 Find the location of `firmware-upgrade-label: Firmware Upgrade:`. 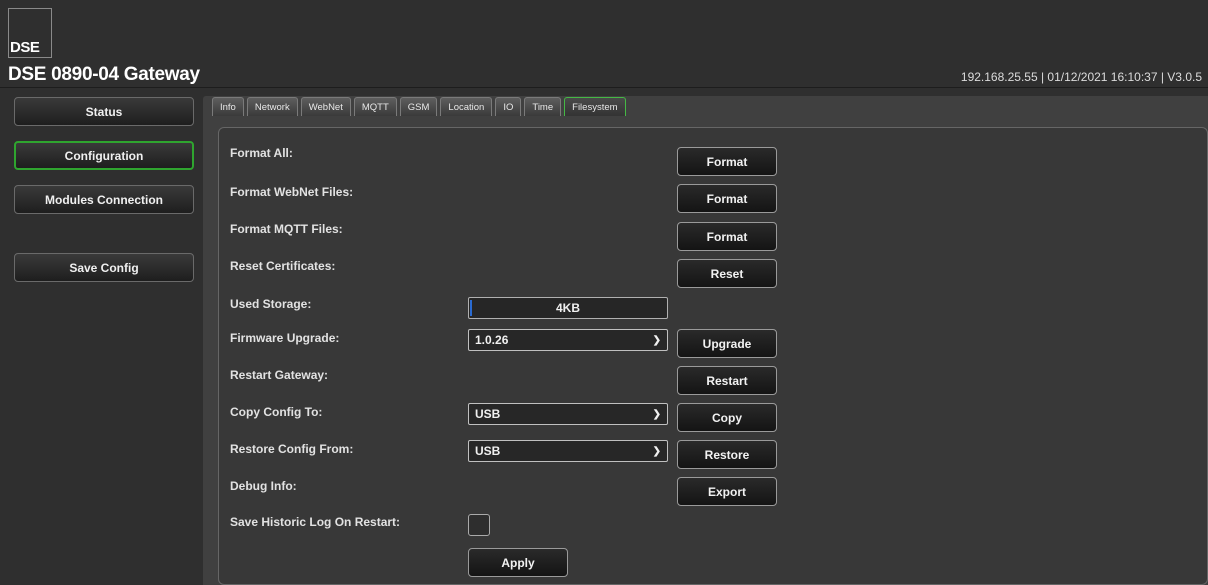

firmware-upgrade-label: Firmware Upgrade: is located at coordinates (285, 338).